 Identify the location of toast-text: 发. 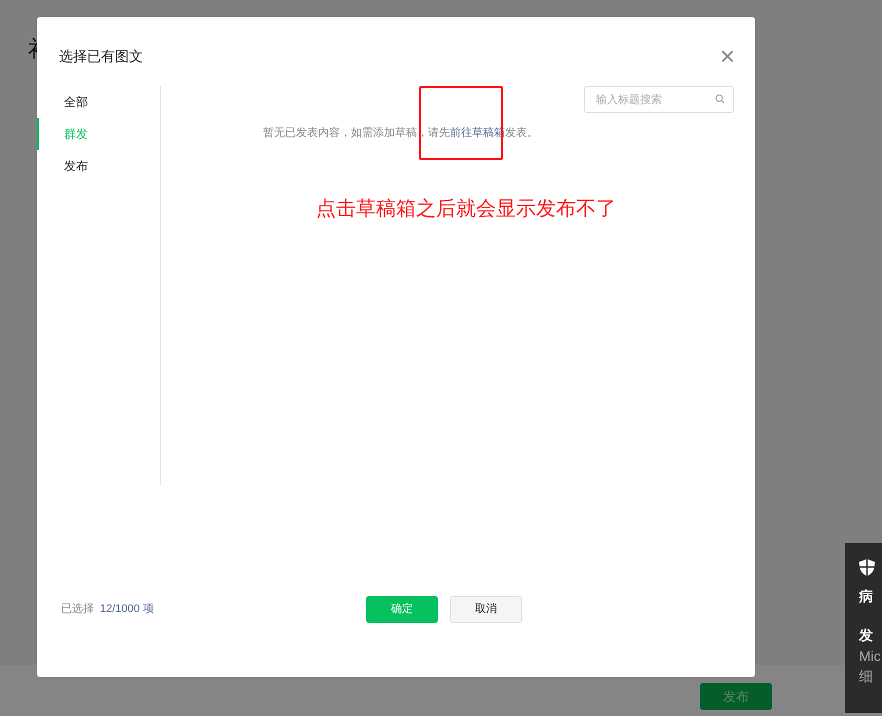
(866, 635).